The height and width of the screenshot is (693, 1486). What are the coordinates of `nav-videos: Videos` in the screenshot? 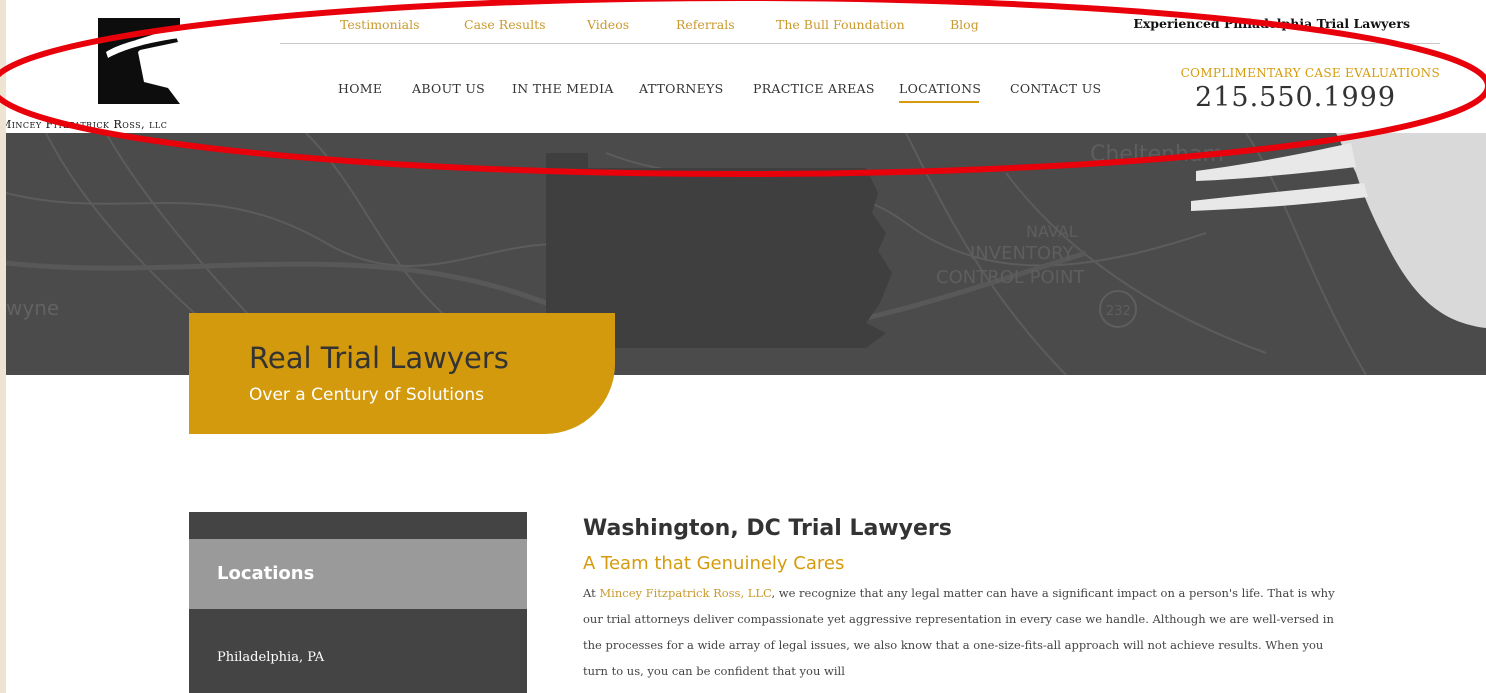 It's located at (608, 24).